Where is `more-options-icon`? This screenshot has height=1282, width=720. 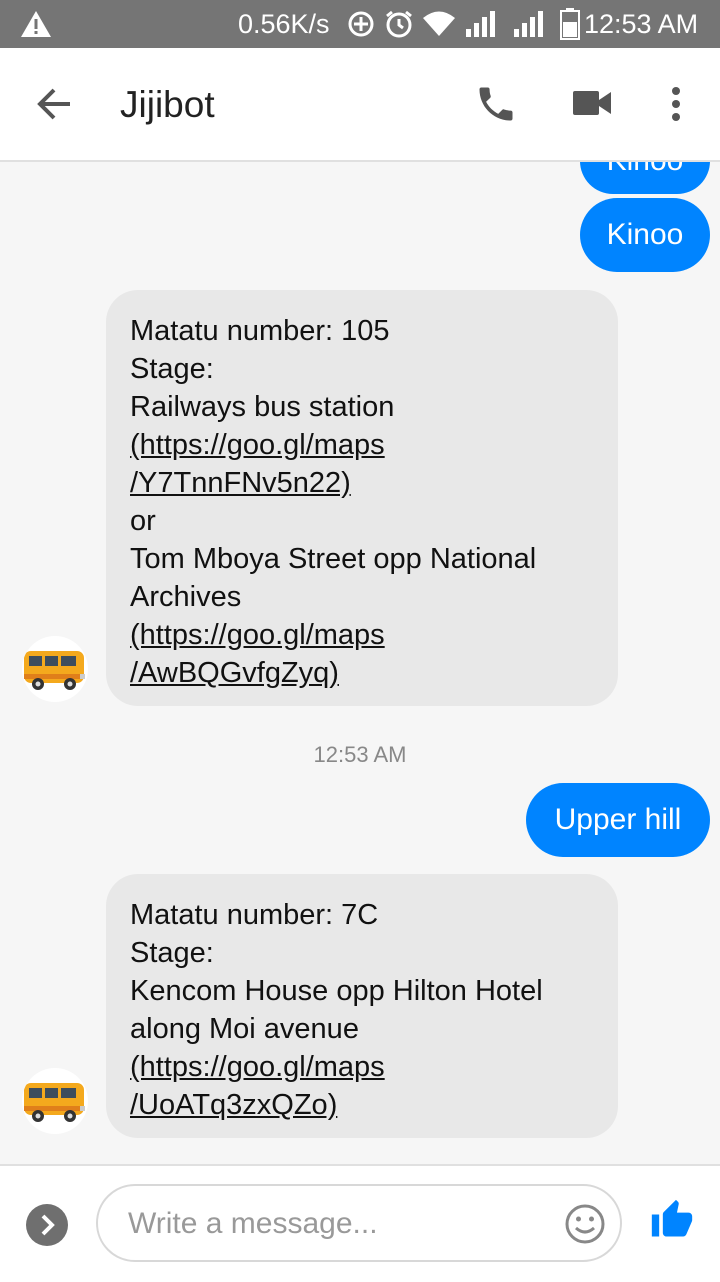 more-options-icon is located at coordinates (676, 106).